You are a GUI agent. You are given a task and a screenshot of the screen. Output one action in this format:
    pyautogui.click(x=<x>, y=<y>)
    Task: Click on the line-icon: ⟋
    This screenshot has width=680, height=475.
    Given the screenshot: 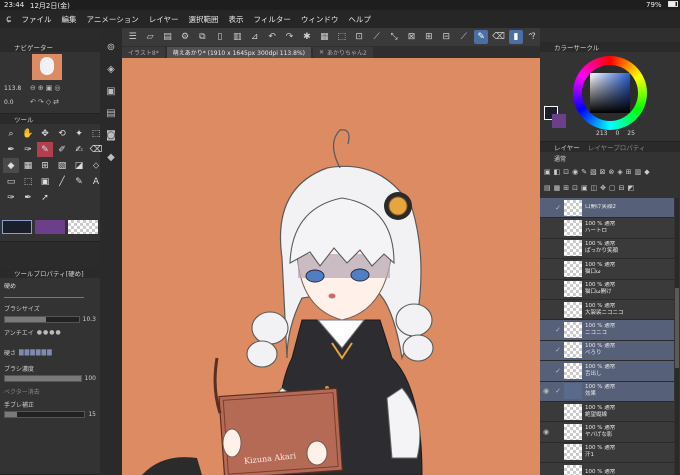 What is the action you would take?
    pyautogui.click(x=463, y=37)
    